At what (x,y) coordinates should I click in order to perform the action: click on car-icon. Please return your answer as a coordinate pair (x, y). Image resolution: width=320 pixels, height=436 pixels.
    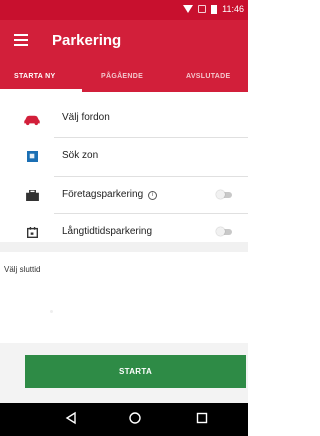
    Looking at the image, I should click on (32, 120).